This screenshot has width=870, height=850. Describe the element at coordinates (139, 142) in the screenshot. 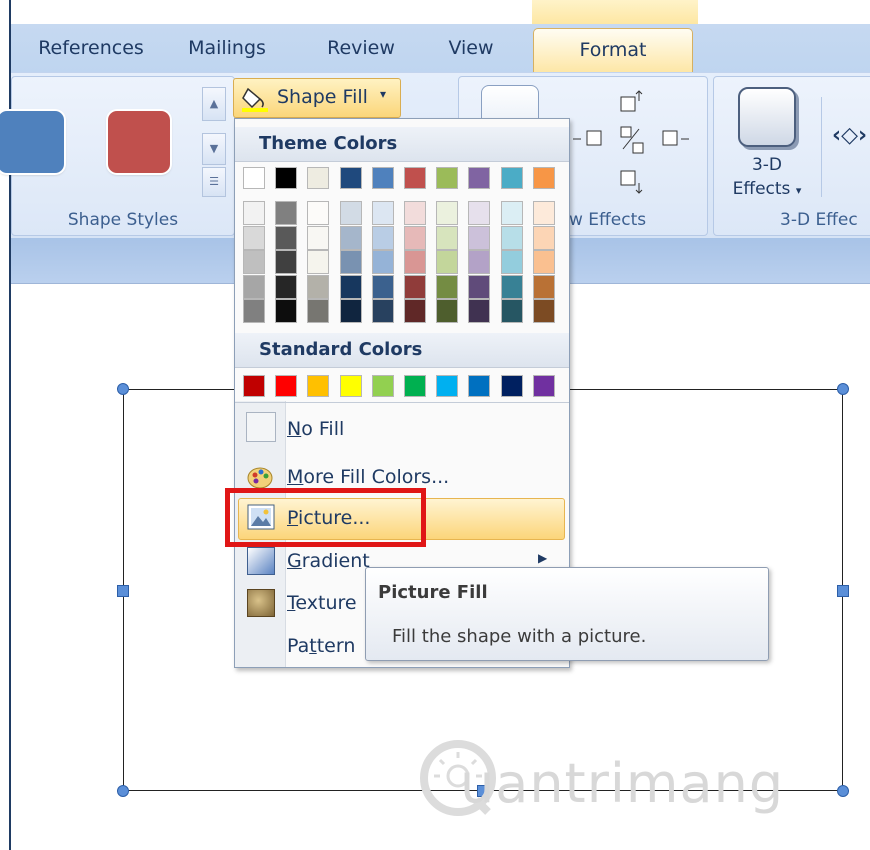

I see `style-swatch-red` at that location.